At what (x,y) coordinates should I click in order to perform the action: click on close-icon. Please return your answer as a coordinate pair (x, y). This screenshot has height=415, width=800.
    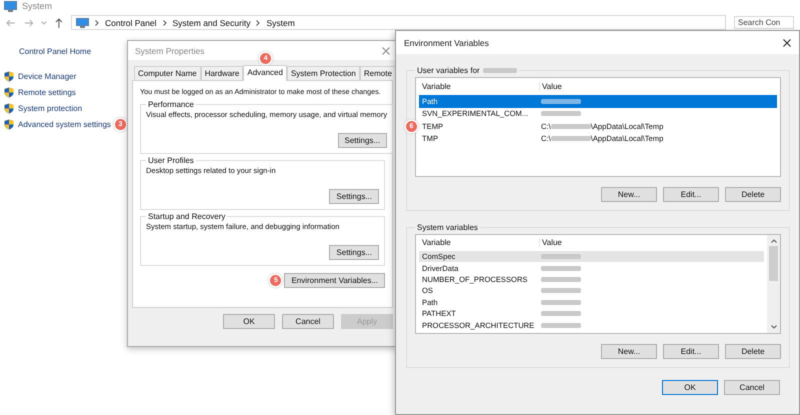
    Looking at the image, I should click on (787, 42).